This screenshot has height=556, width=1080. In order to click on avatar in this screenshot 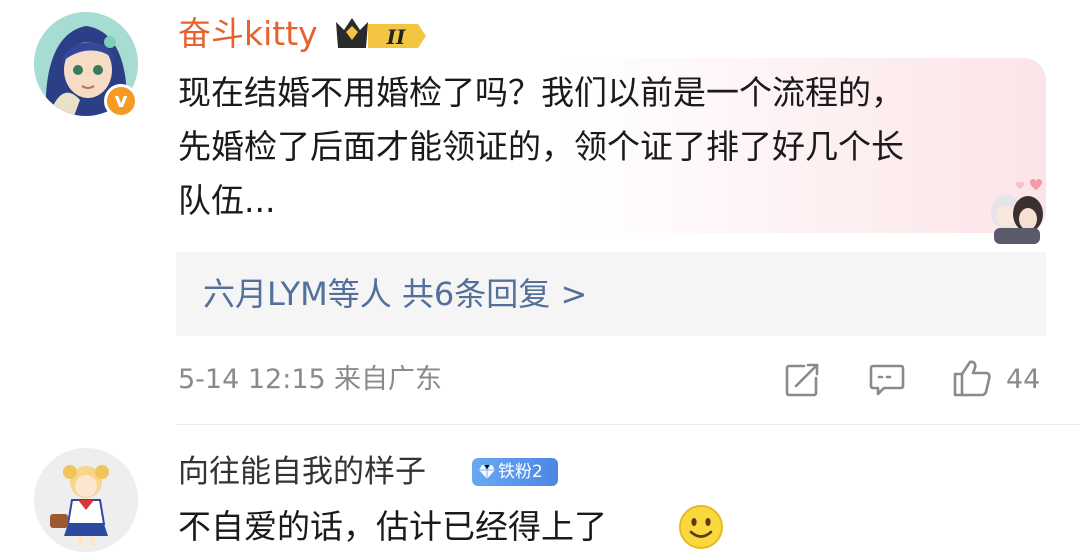, I will do `click(86, 500)`.